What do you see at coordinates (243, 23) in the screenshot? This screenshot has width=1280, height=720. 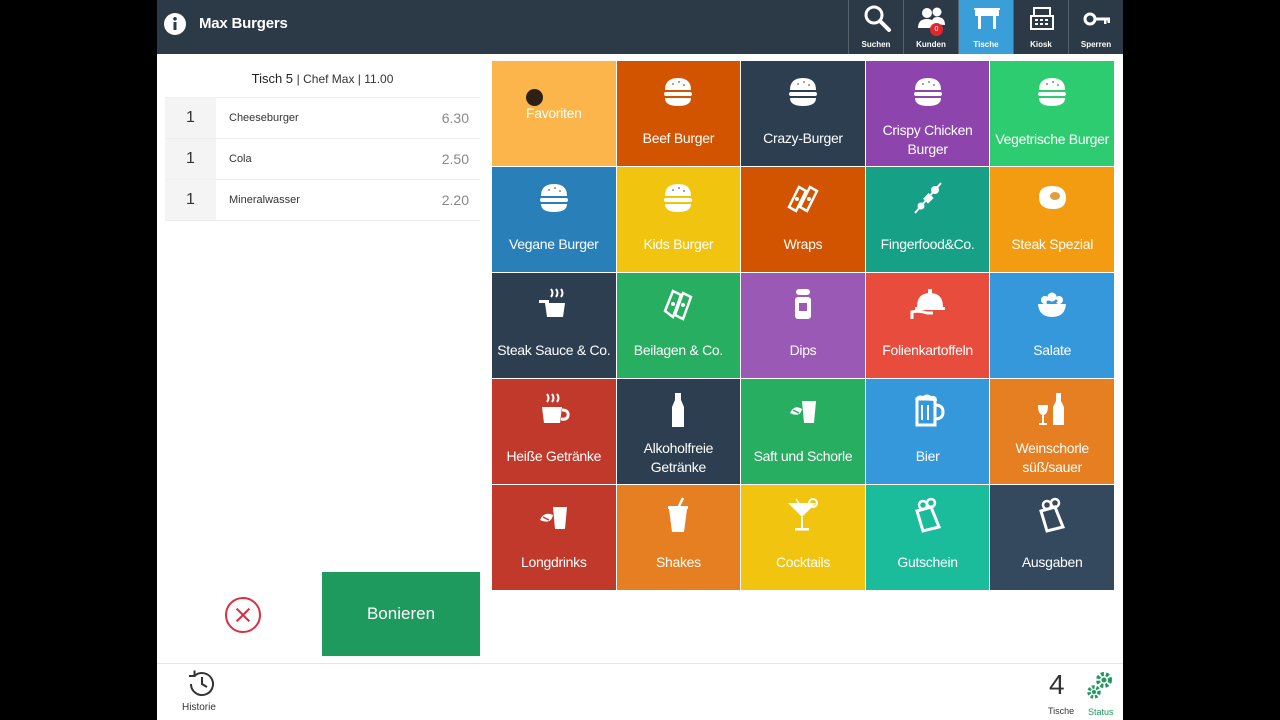 I see `app-title: Max Burgers` at bounding box center [243, 23].